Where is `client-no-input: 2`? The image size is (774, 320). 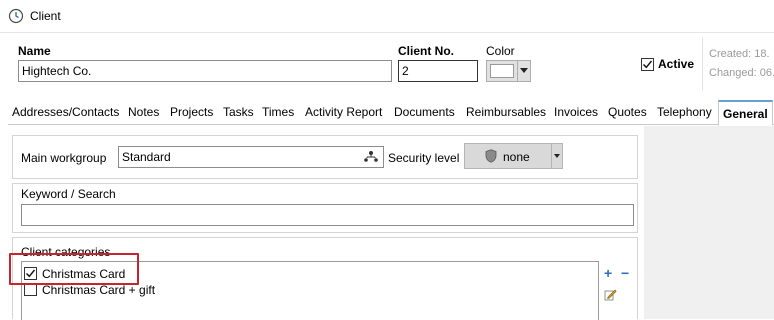
client-no-input: 2 is located at coordinates (438, 71).